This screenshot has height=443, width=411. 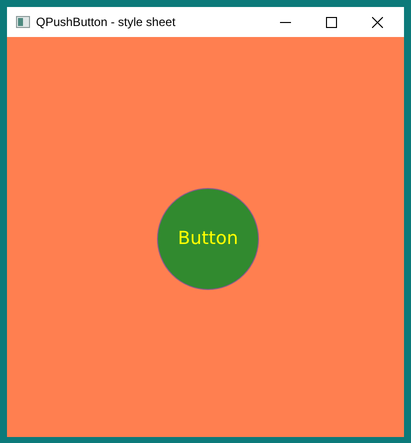 I want to click on close-icon, so click(x=377, y=22).